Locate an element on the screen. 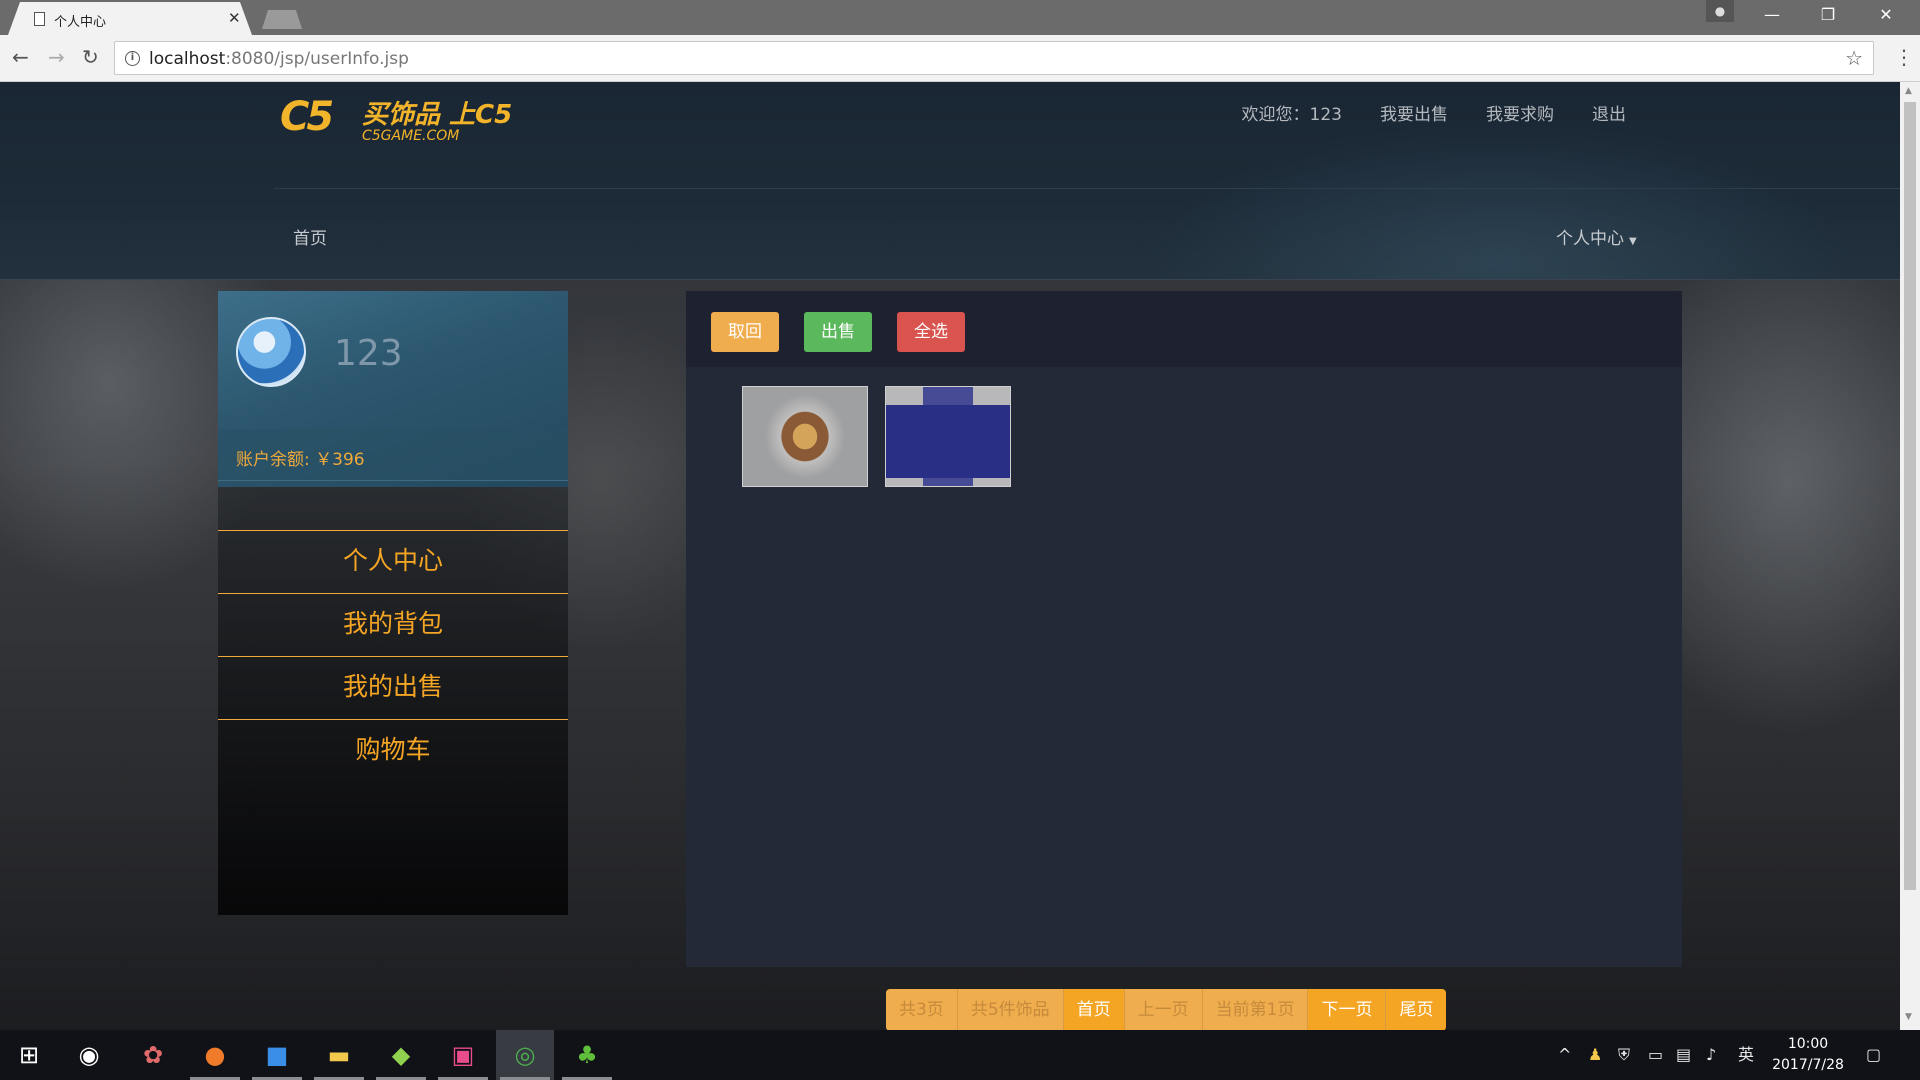 The height and width of the screenshot is (1080, 1920). total-pages: 共3页 is located at coordinates (922, 1009).